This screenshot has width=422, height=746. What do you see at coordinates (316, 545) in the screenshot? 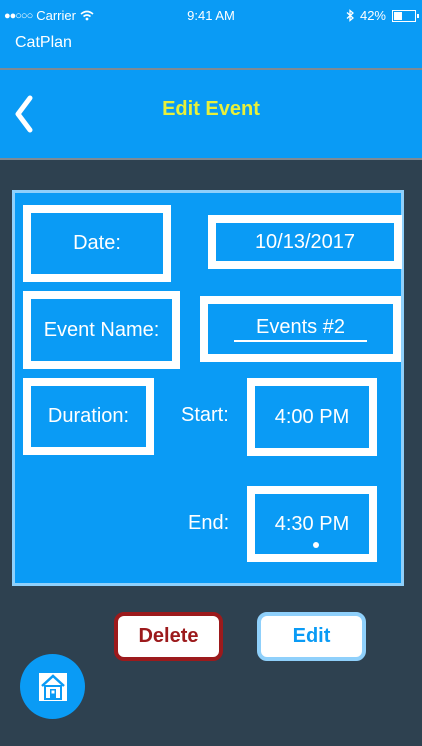
I see `text-cursor-dot` at bounding box center [316, 545].